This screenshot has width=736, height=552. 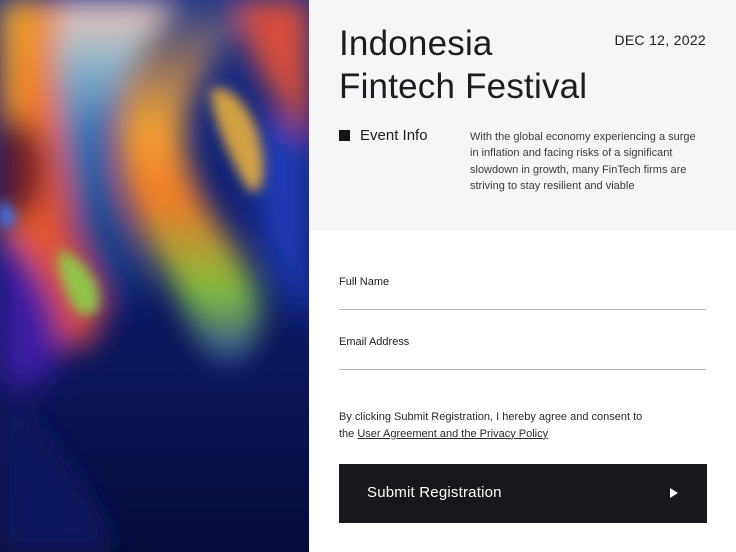 I want to click on play-arrow-icon, so click(x=674, y=493).